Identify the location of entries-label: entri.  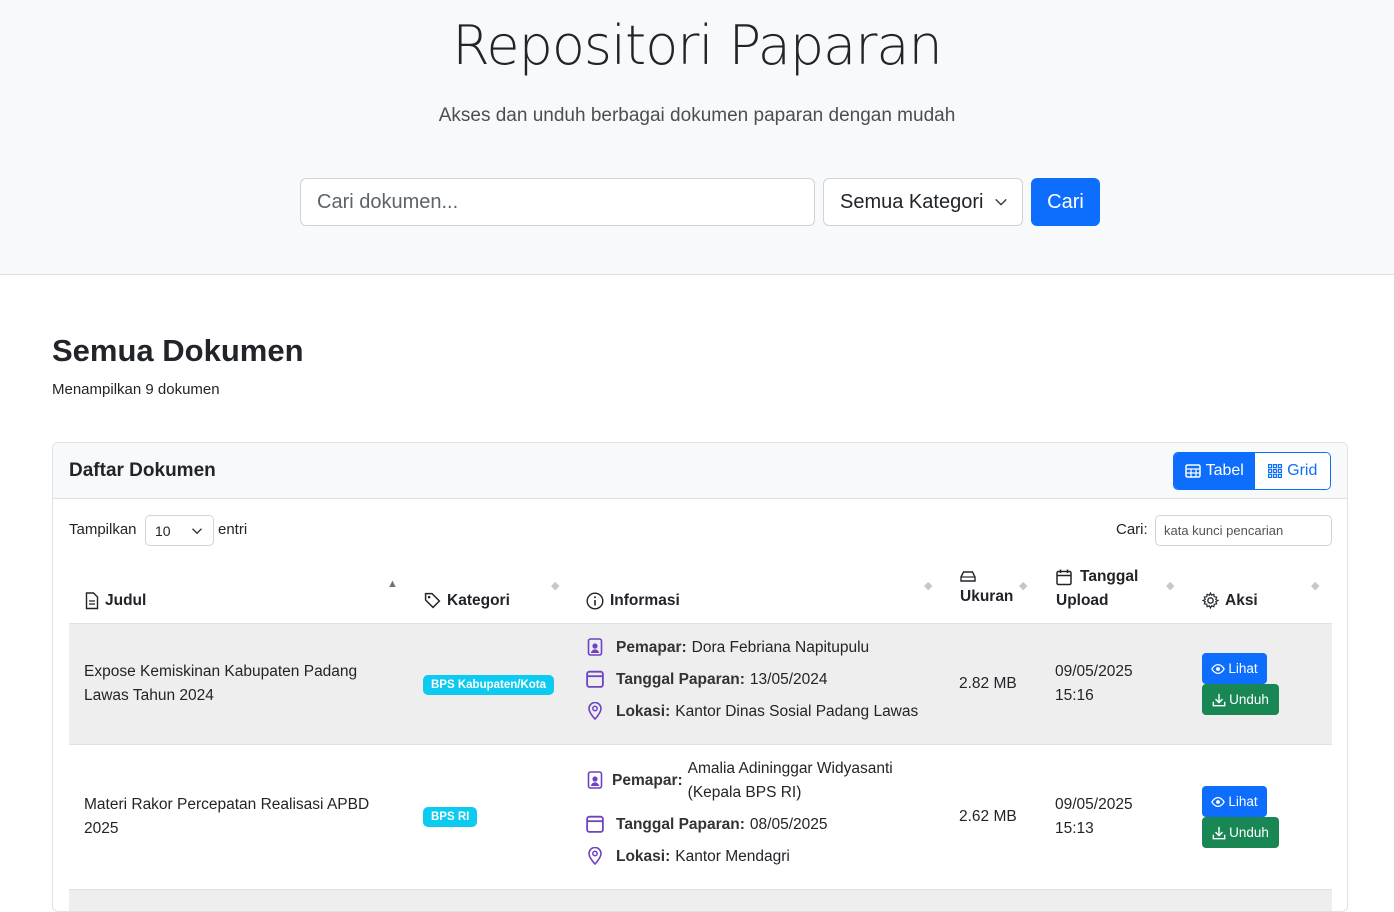
(233, 529).